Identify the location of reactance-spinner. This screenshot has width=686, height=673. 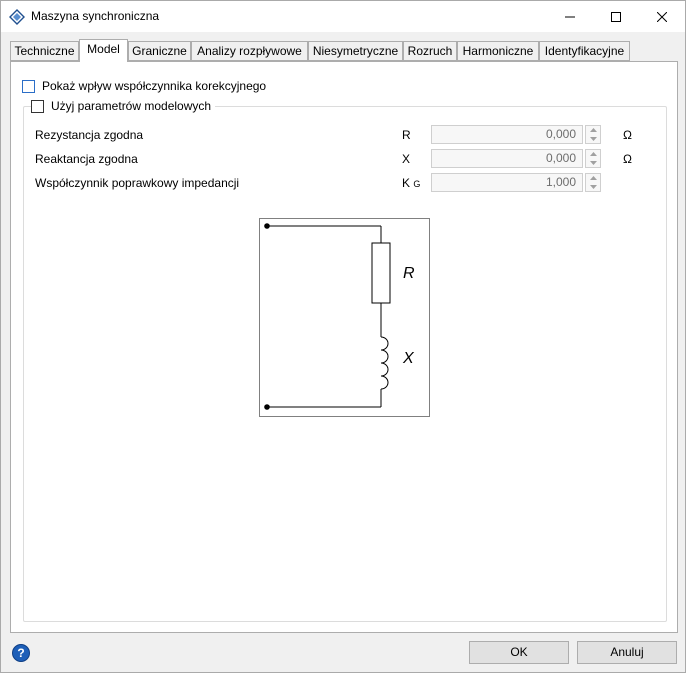
(593, 158).